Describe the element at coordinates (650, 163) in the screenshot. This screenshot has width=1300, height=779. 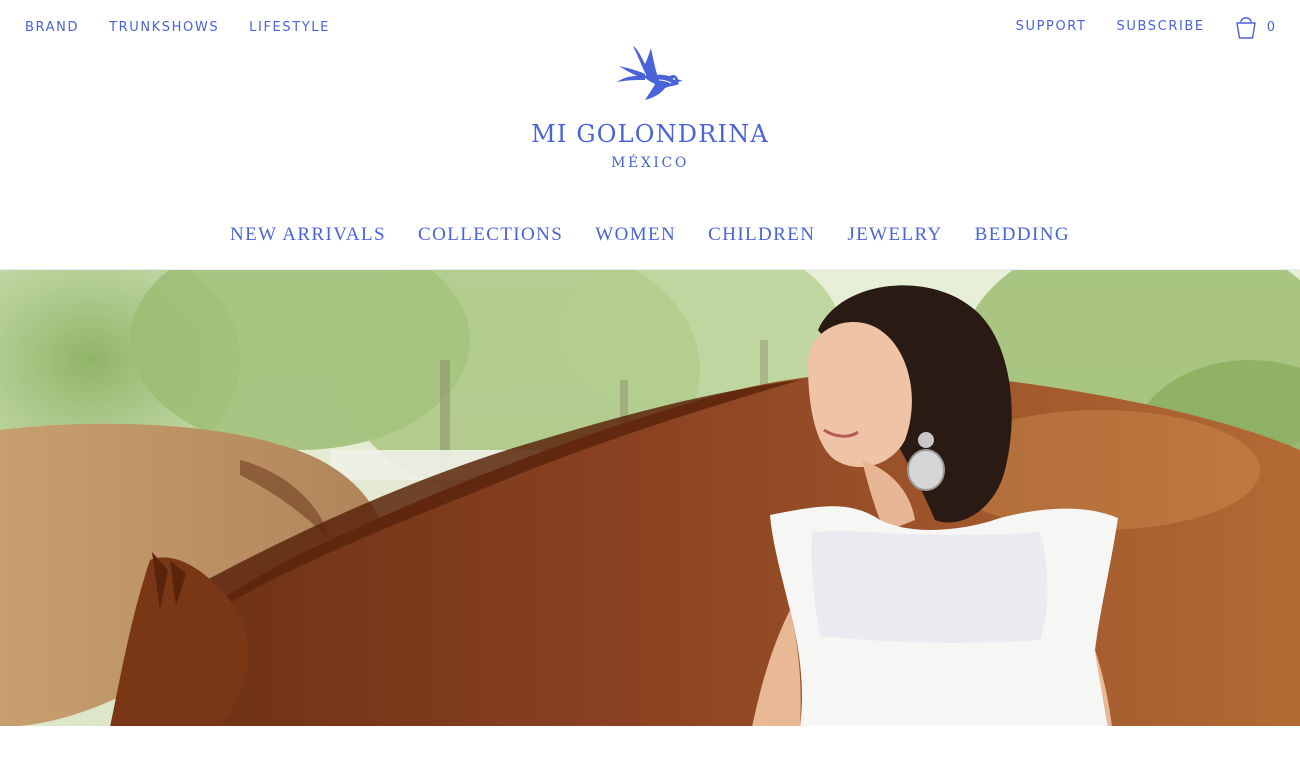
I see `logo-subtitle: MÉXICO` at that location.